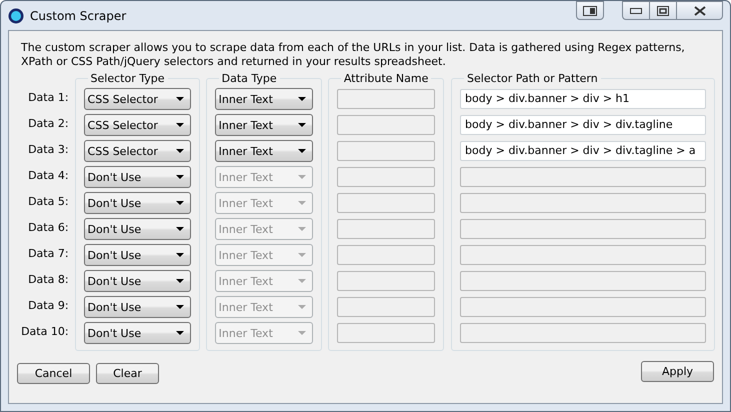 Image resolution: width=731 pixels, height=412 pixels. Describe the element at coordinates (78, 15) in the screenshot. I see `window-title: Custom Scraper` at that location.